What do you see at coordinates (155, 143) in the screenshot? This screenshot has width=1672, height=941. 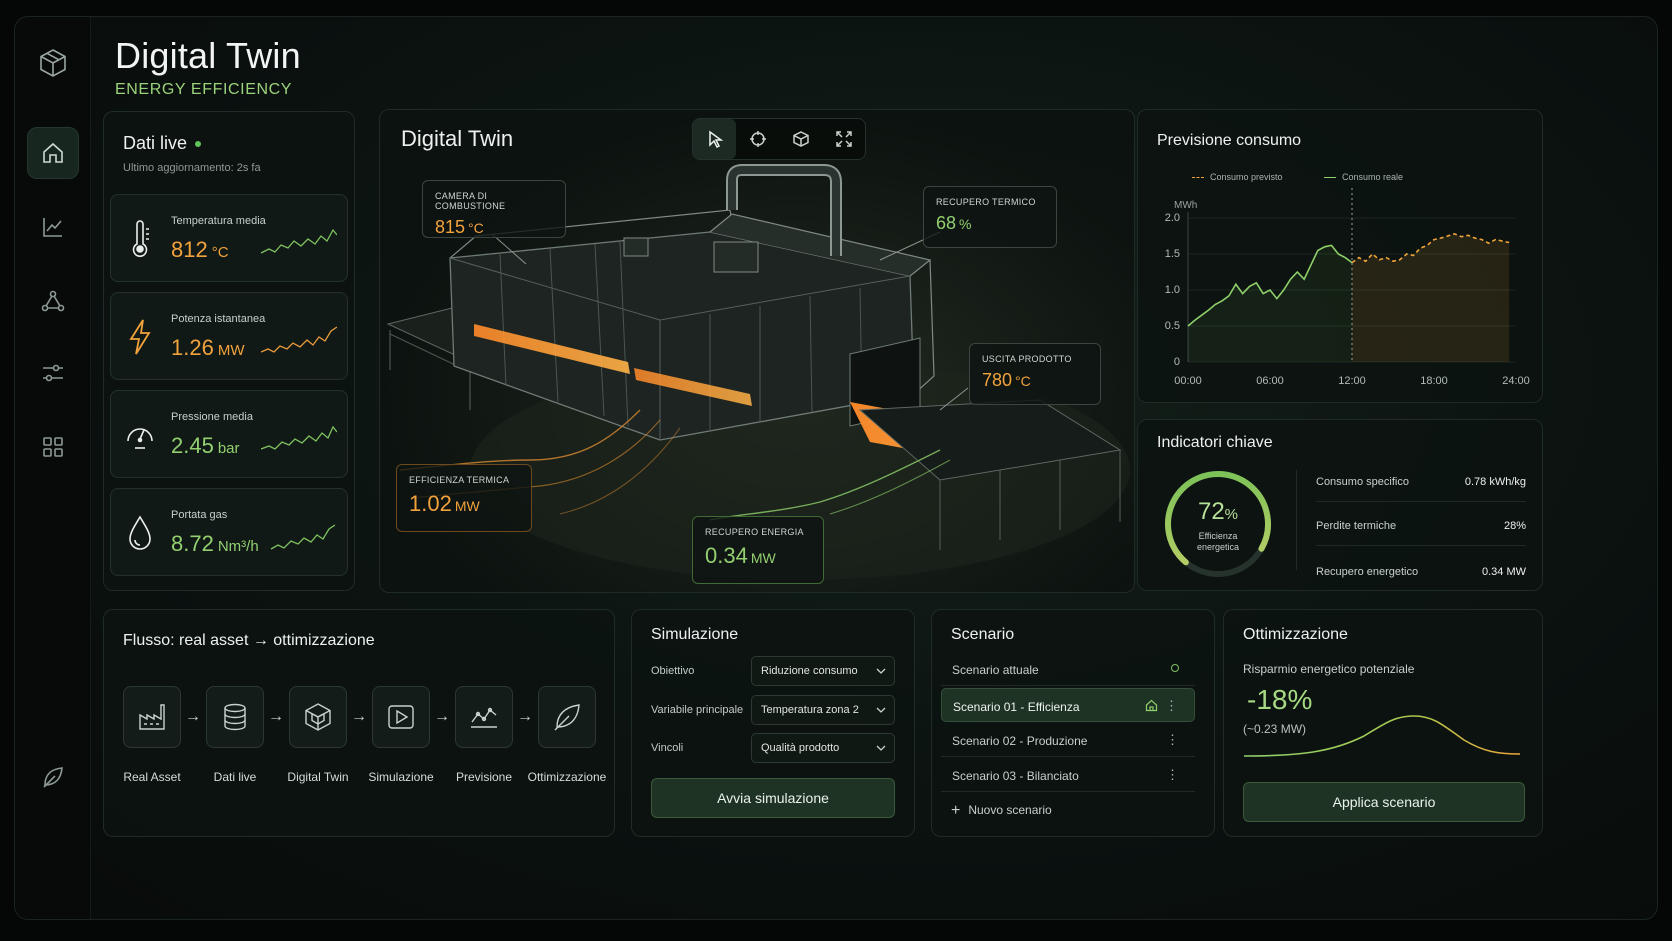 I see `live-data-title-text: Dati live` at bounding box center [155, 143].